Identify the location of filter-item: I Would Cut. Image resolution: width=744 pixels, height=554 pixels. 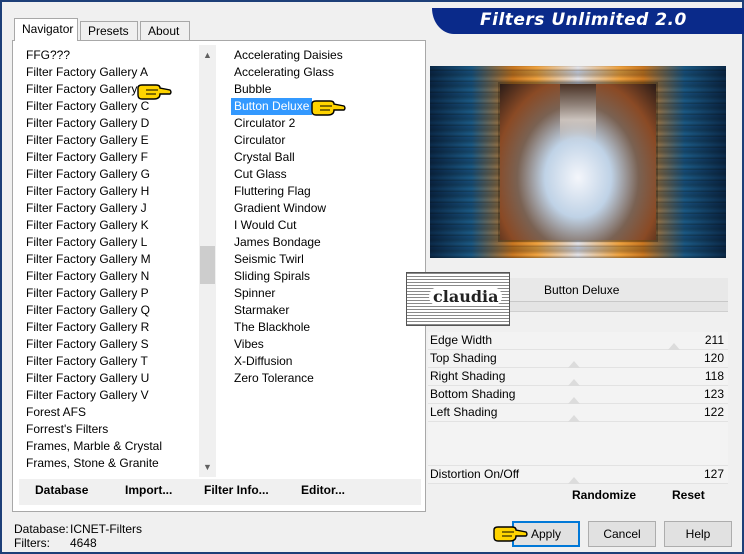
(326, 225).